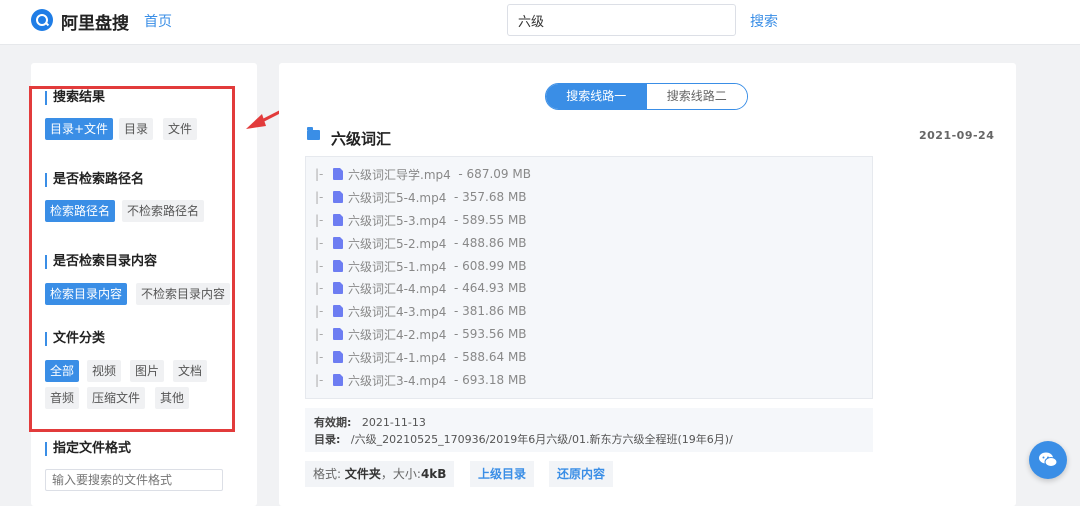  What do you see at coordinates (490, 197) in the screenshot?
I see `file-size: - 357.68 MB` at bounding box center [490, 197].